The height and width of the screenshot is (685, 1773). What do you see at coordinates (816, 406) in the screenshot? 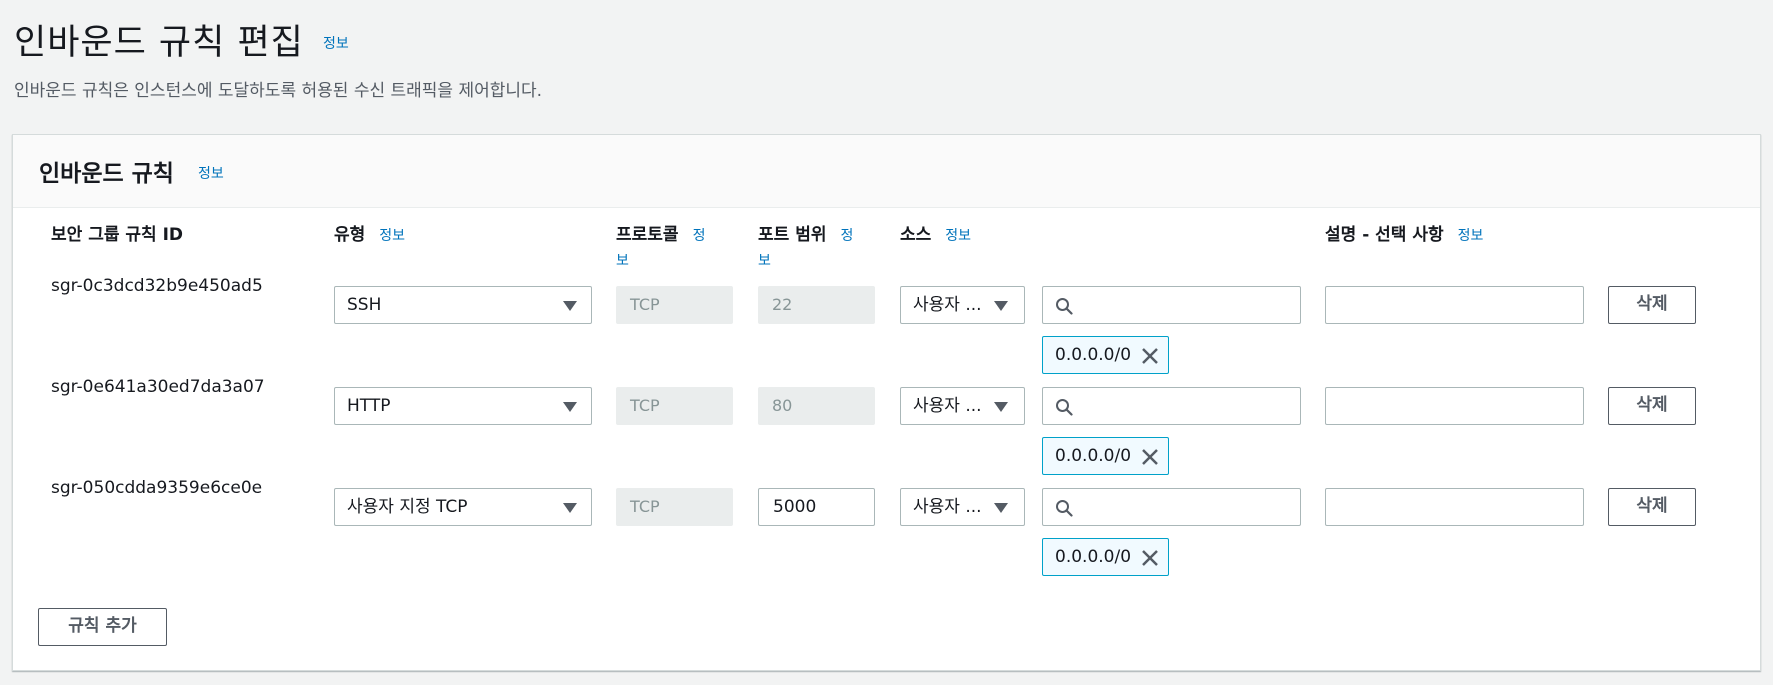
I see `port-range-field: 80` at bounding box center [816, 406].